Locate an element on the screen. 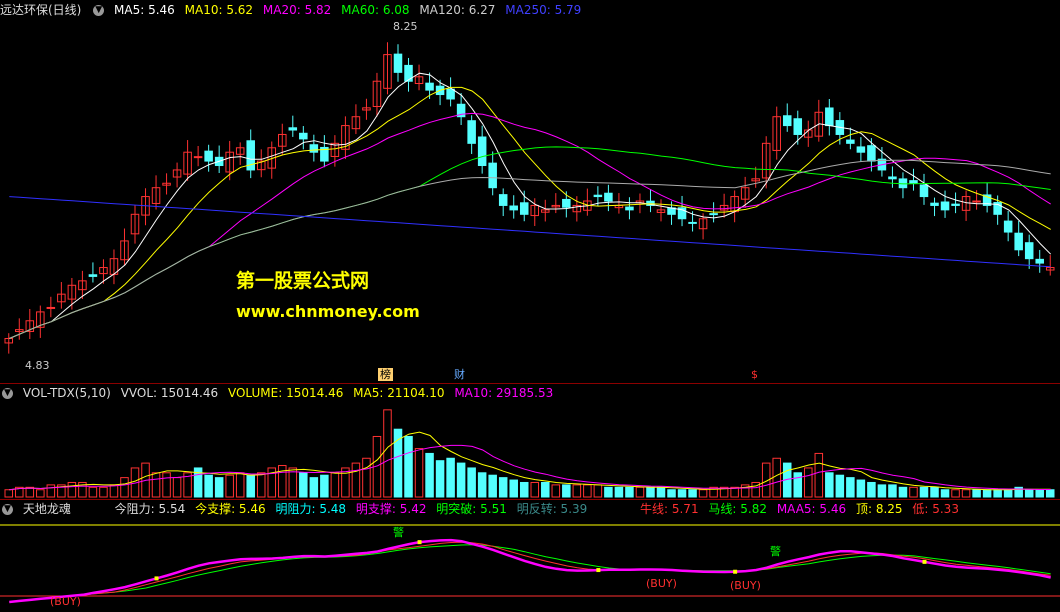  vol-ma5-value: MA5: 21104.10 is located at coordinates (399, 393).